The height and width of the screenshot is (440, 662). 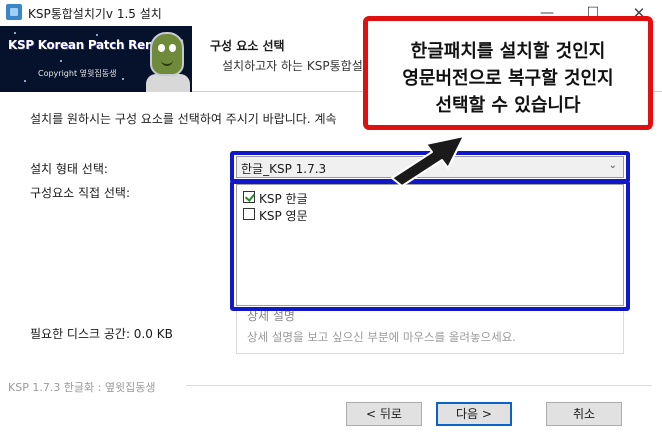 What do you see at coordinates (508, 51) in the screenshot?
I see `annotation-line: 한글패치를 설치할 것인지` at bounding box center [508, 51].